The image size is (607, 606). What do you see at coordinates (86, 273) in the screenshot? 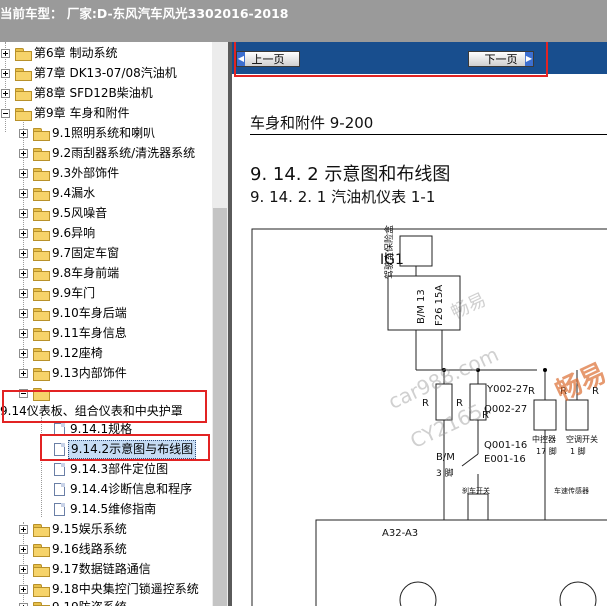
I see `tree-item-label: 9.8车身前端` at bounding box center [86, 273].